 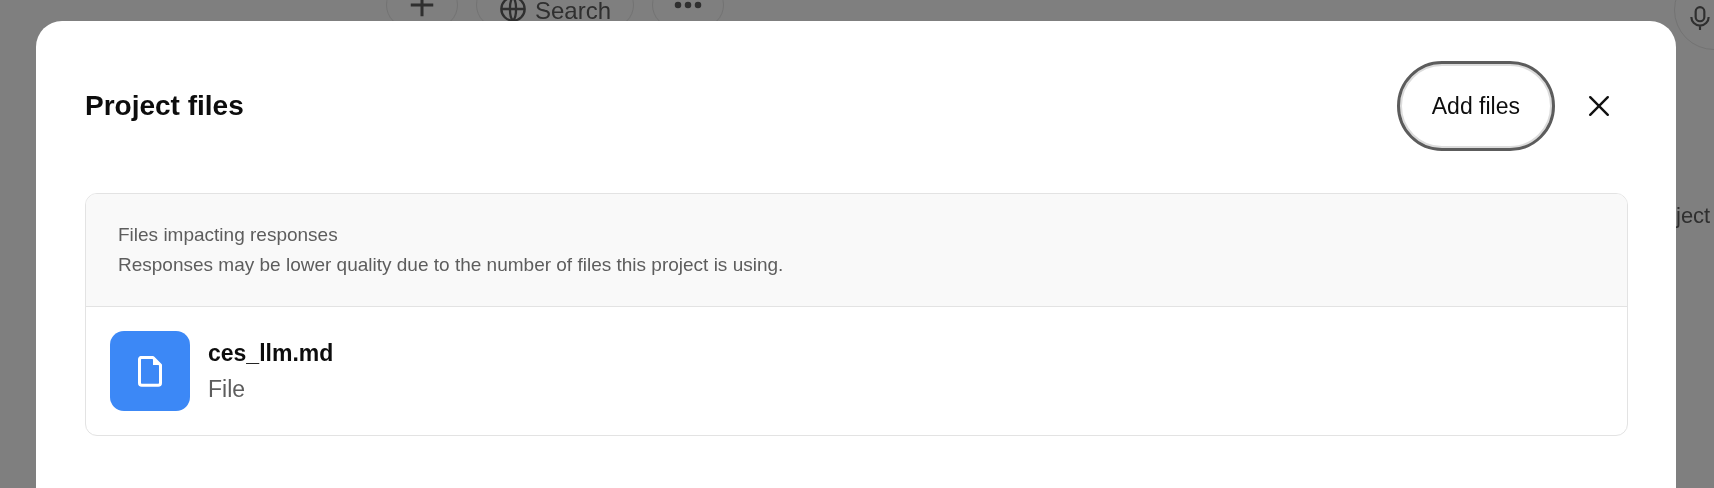 What do you see at coordinates (164, 106) in the screenshot?
I see `dialog-title: Project files` at bounding box center [164, 106].